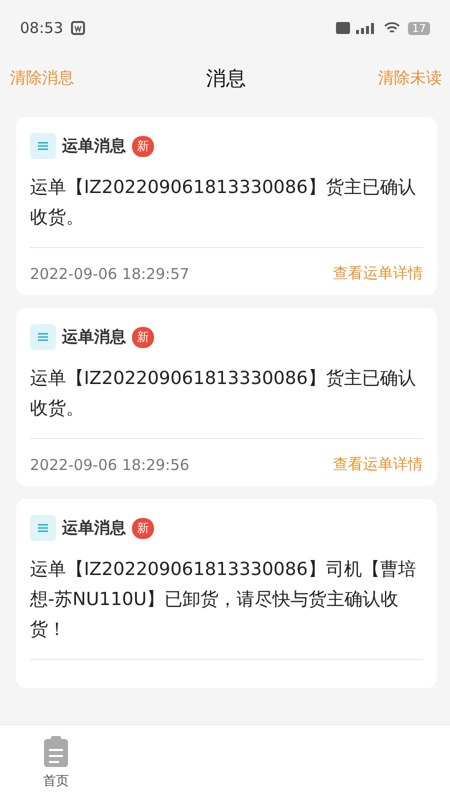  I want to click on battery-level: 17, so click(419, 28).